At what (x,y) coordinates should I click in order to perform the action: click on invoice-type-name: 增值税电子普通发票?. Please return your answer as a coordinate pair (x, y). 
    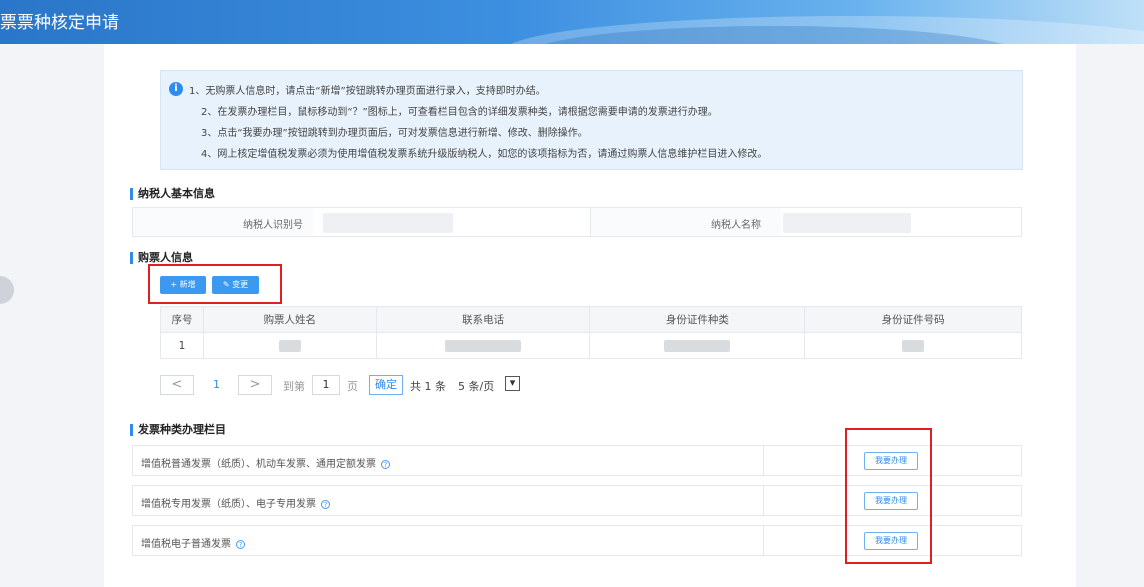
    Looking at the image, I should click on (193, 542).